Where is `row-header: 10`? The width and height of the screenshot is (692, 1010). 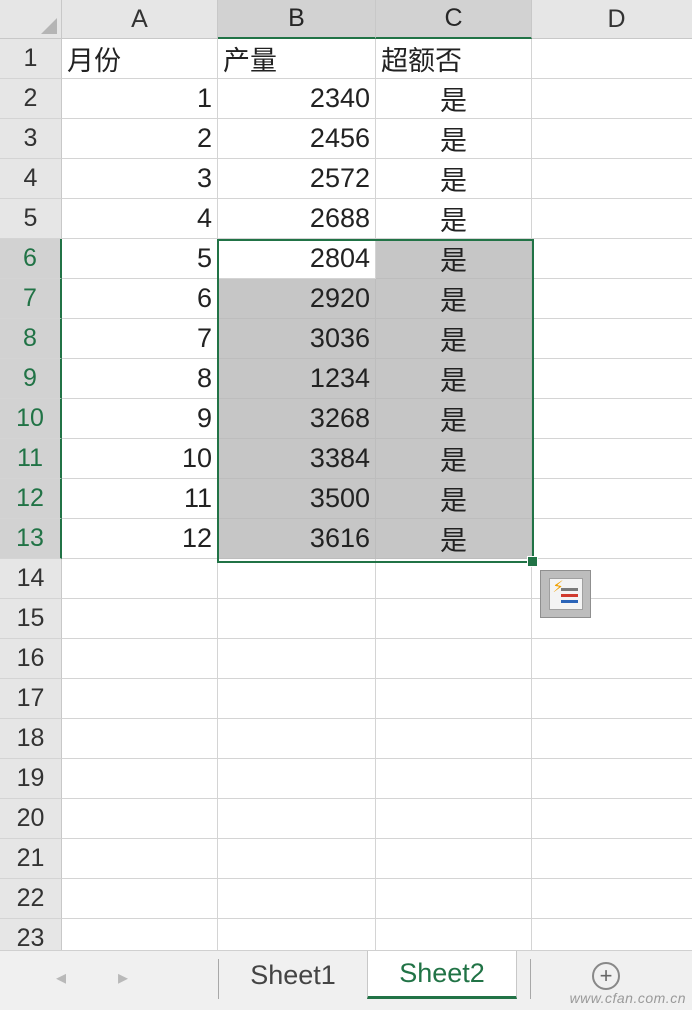 row-header: 10 is located at coordinates (31, 419).